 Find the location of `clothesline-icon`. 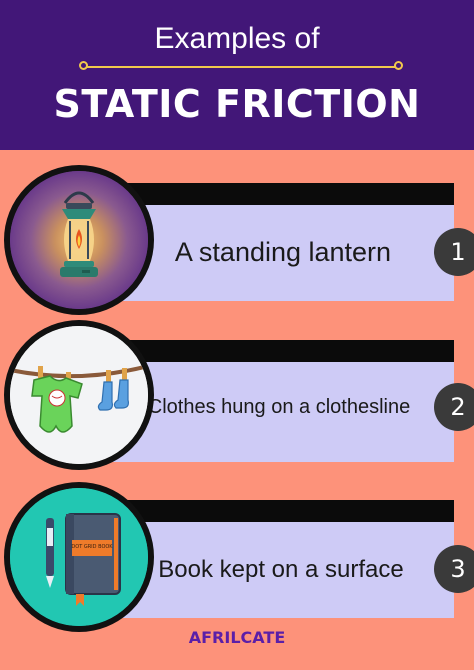

clothesline-icon is located at coordinates (79, 395).